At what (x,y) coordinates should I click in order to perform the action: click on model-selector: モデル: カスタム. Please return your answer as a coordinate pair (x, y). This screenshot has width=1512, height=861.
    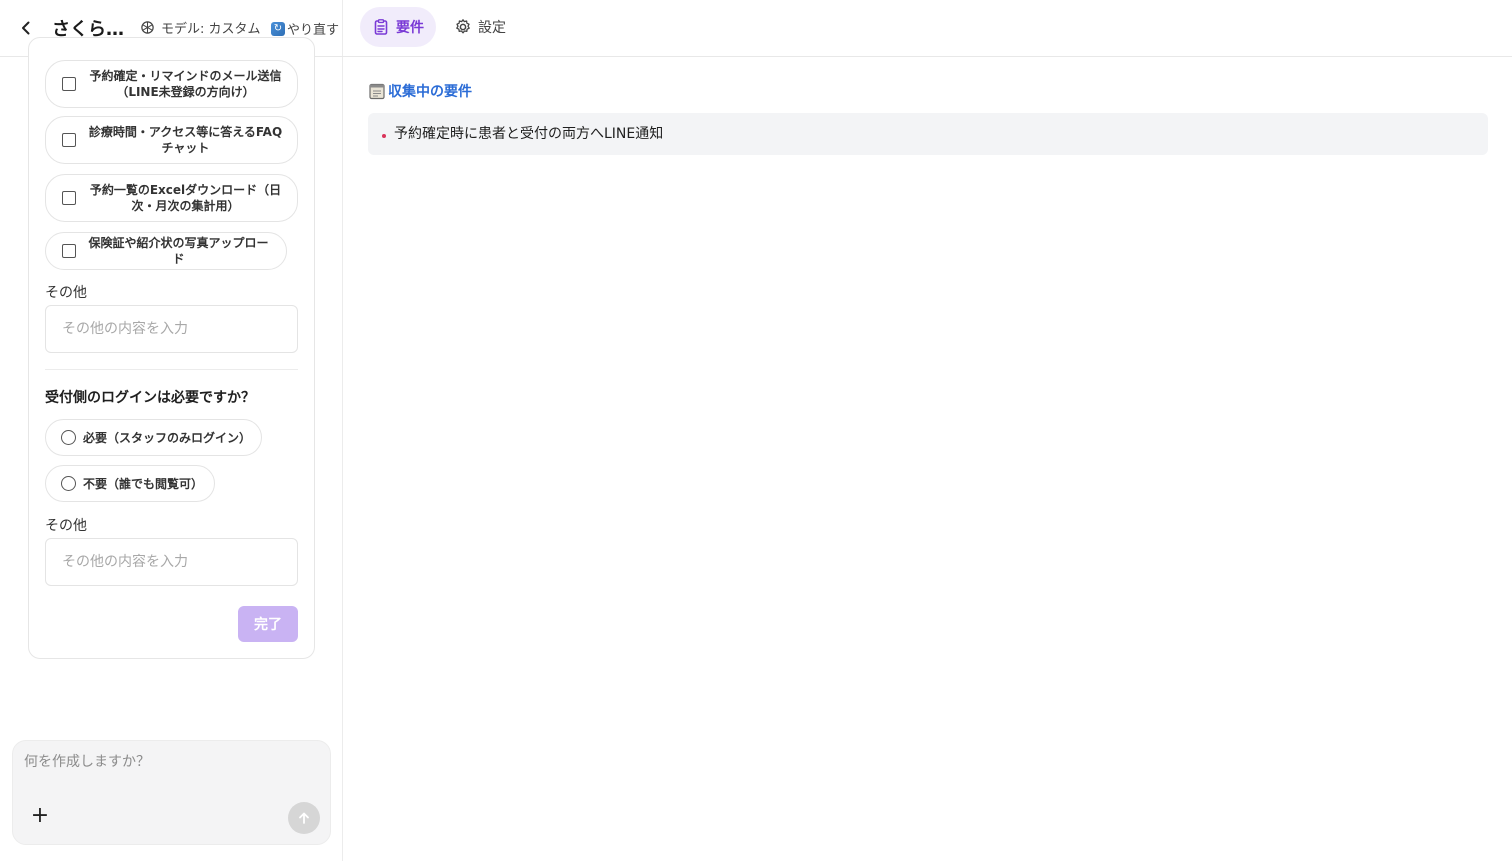
    Looking at the image, I should click on (200, 27).